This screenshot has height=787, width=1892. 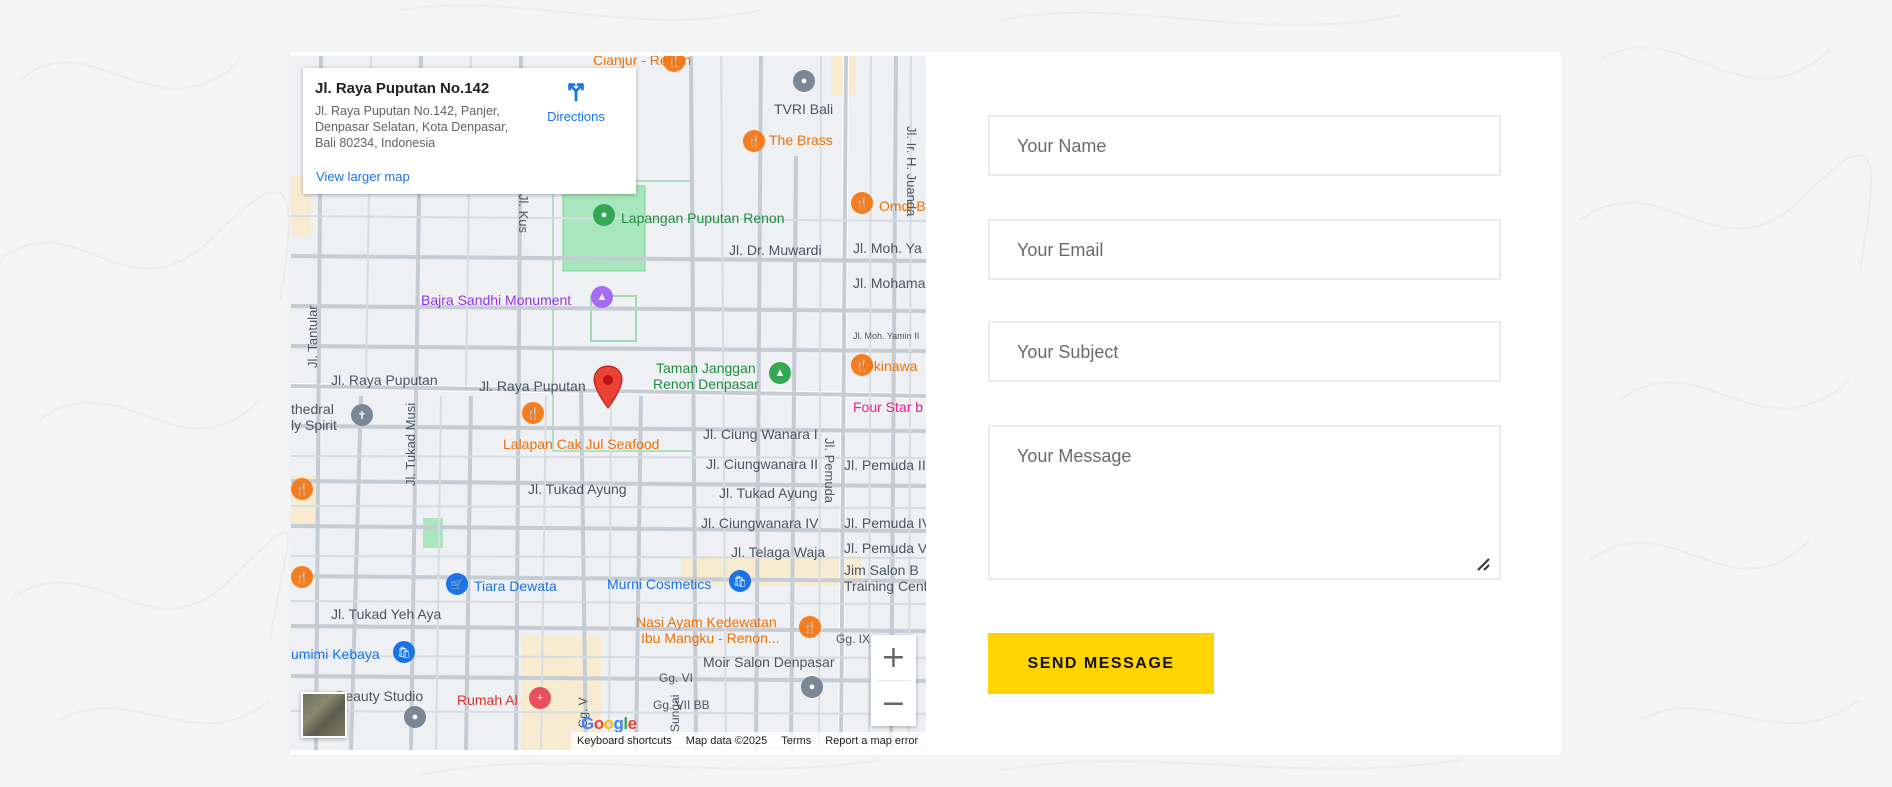 What do you see at coordinates (778, 552) in the screenshot?
I see `map-label: Jl. Telaga Waja` at bounding box center [778, 552].